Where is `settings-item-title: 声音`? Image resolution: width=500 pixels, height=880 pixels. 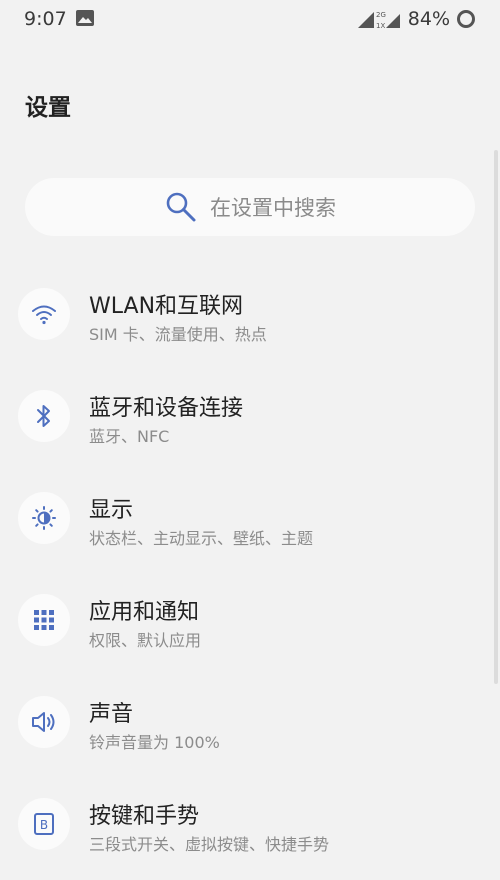 settings-item-title: 声音 is located at coordinates (111, 714).